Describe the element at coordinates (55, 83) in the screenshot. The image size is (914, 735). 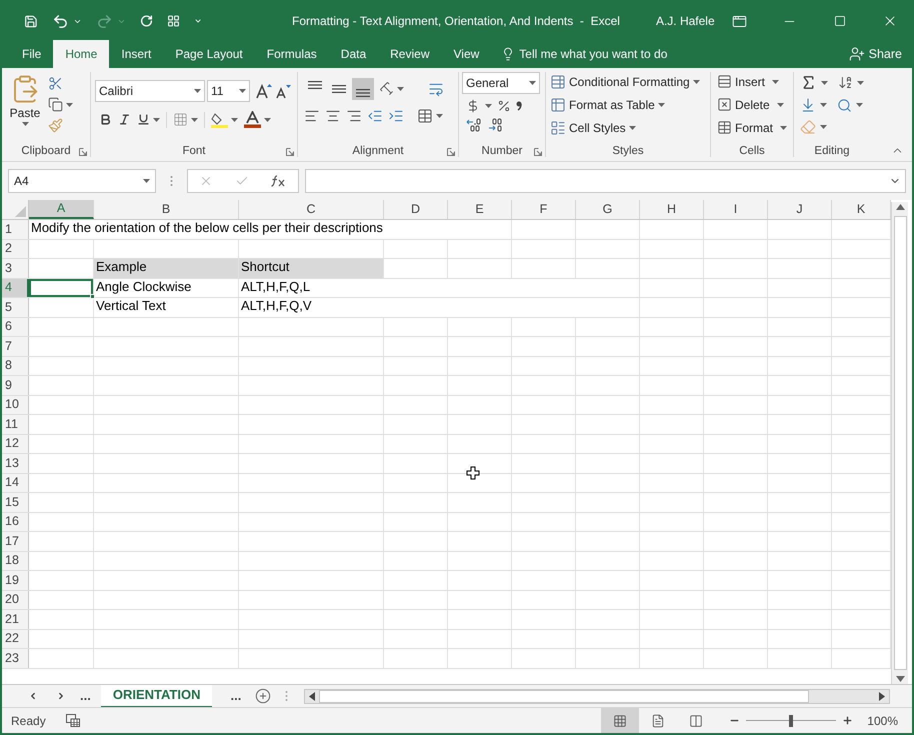
I see `cut-icon` at that location.